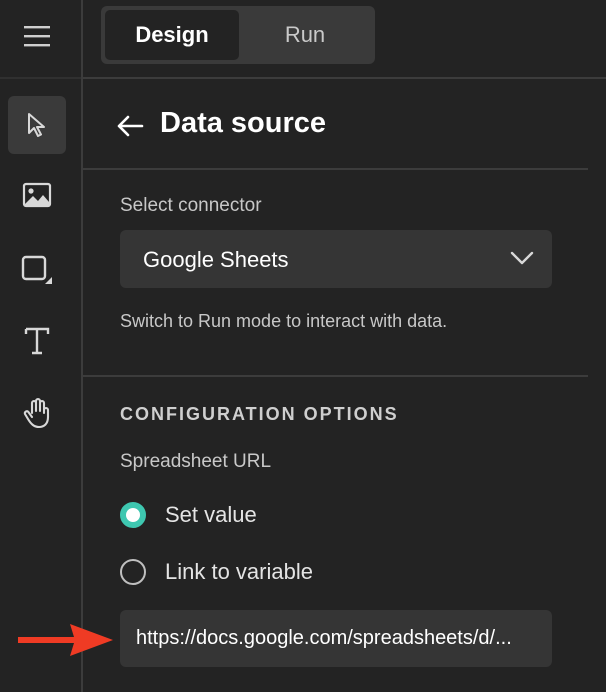 Image resolution: width=606 pixels, height=692 pixels. I want to click on back-button, so click(130, 126).